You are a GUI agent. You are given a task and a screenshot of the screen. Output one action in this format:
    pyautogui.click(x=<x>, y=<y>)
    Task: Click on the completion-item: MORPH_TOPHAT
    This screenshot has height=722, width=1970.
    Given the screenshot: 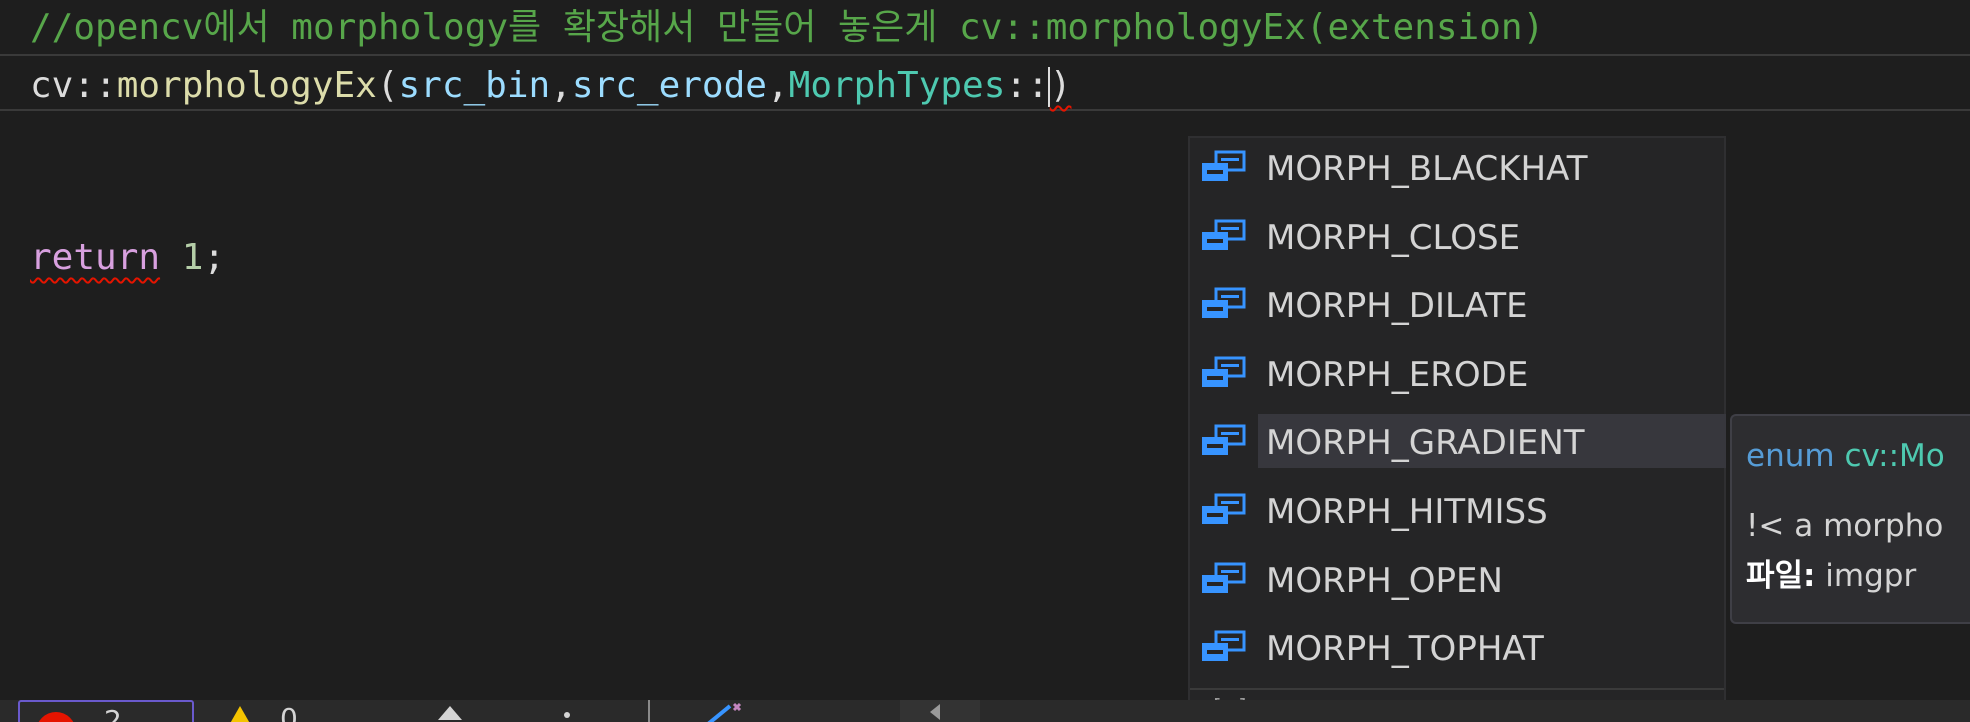 What is the action you would take?
    pyautogui.click(x=1457, y=647)
    